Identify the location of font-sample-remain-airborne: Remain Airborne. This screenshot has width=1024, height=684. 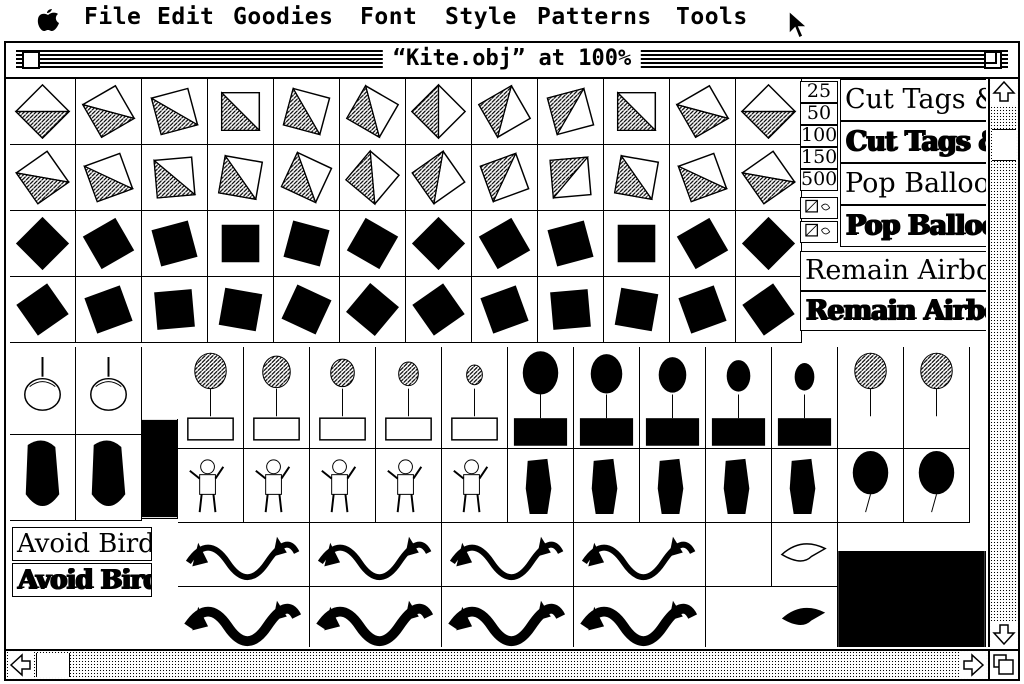
(893, 271).